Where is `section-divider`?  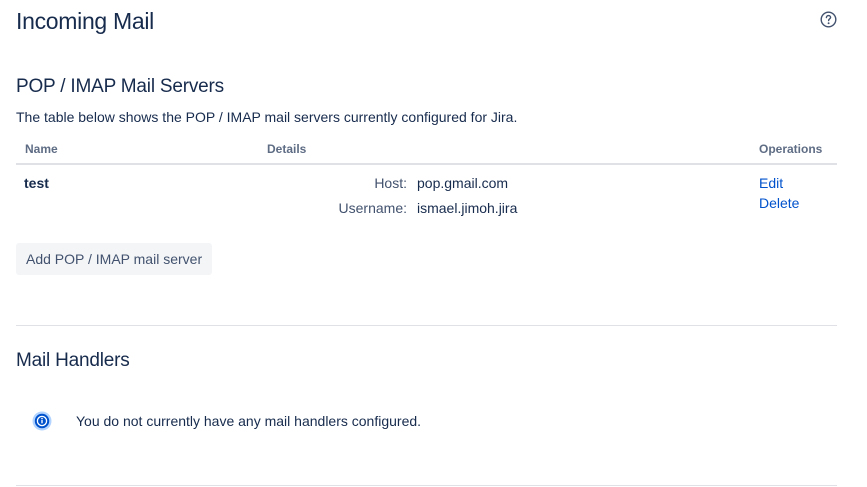 section-divider is located at coordinates (426, 325).